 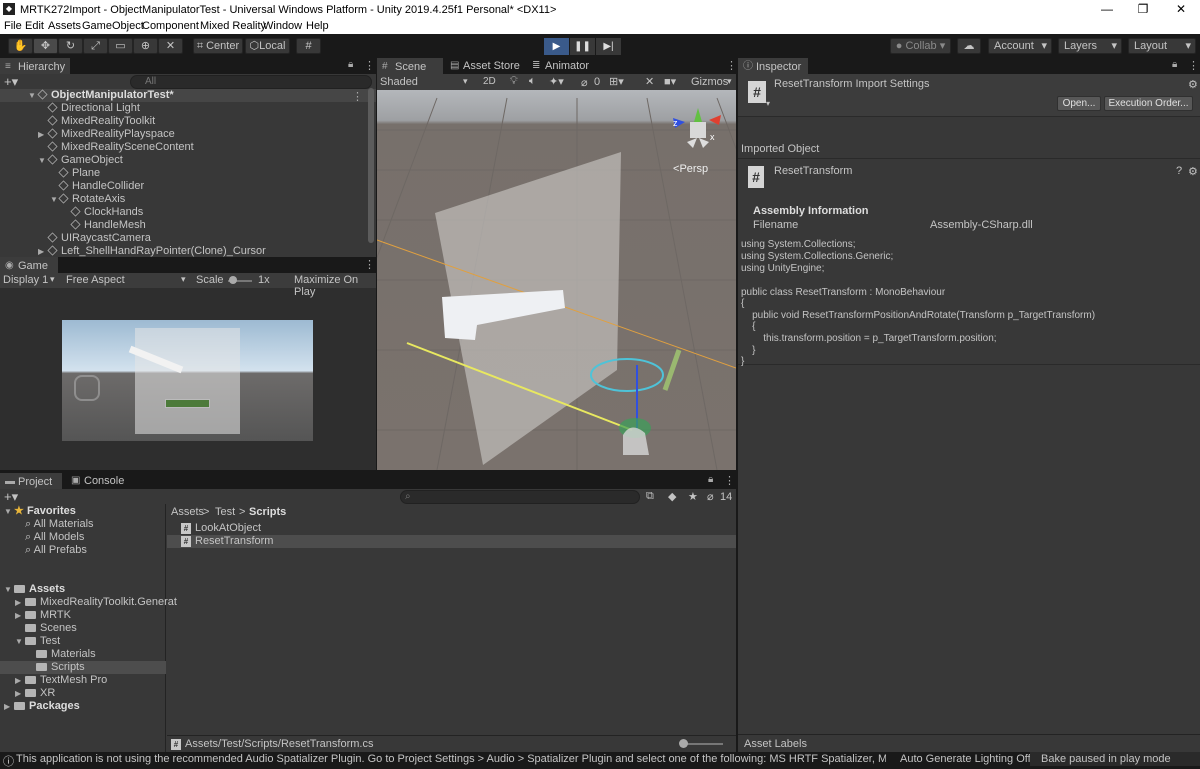 I want to click on persp-label: <Persp, so click(x=690, y=169).